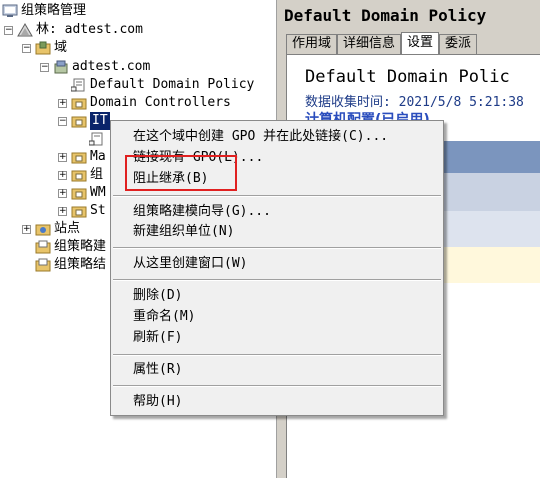 This screenshot has height=478, width=540. Describe the element at coordinates (100, 121) in the screenshot. I see `tree-label-it: IT` at that location.